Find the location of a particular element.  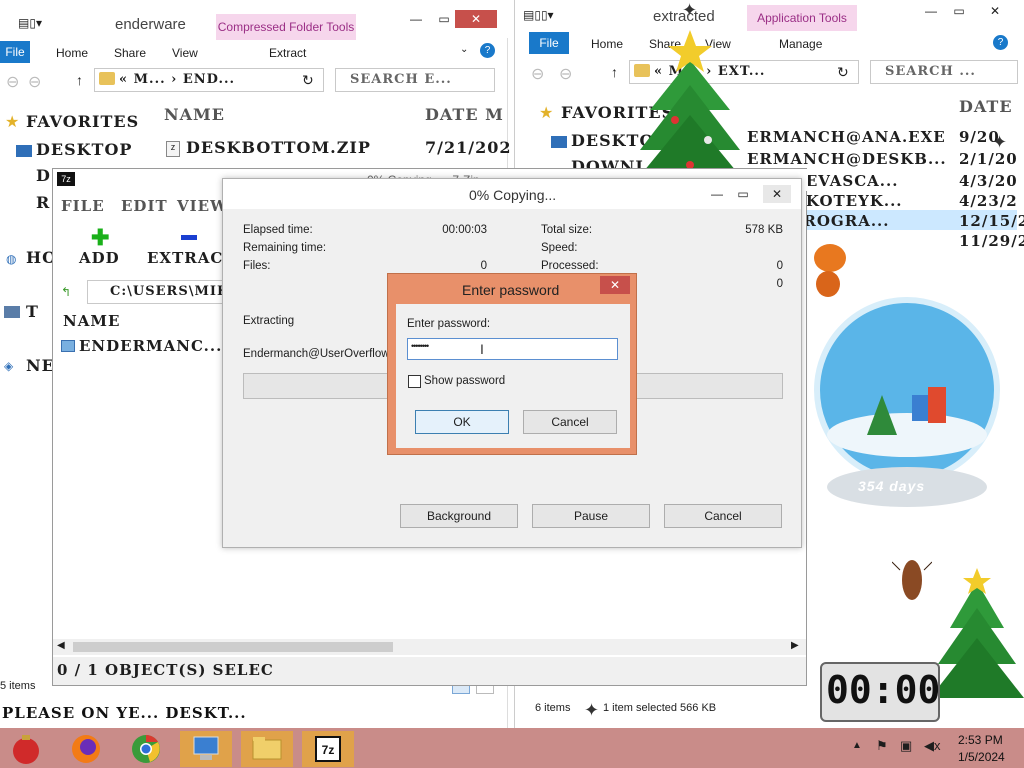

chrome-icon is located at coordinates (146, 749).